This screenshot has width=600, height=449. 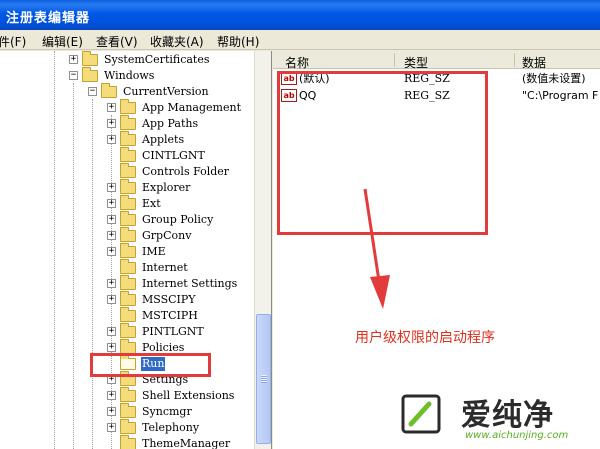 I want to click on tree-node-label: App Management, so click(x=191, y=107).